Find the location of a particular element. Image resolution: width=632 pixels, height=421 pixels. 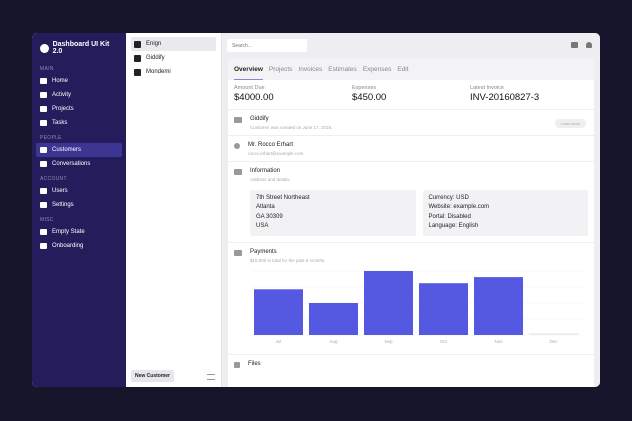

card-icon is located at coordinates (238, 172).